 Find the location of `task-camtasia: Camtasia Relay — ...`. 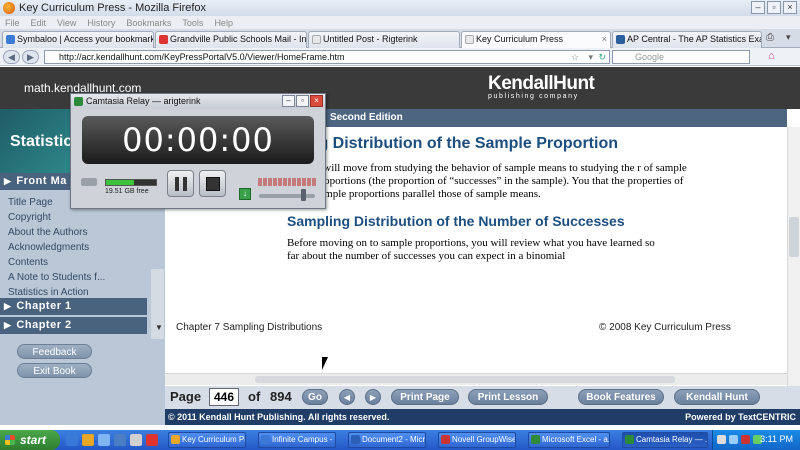

task-camtasia: Camtasia Relay — ... is located at coordinates (665, 440).